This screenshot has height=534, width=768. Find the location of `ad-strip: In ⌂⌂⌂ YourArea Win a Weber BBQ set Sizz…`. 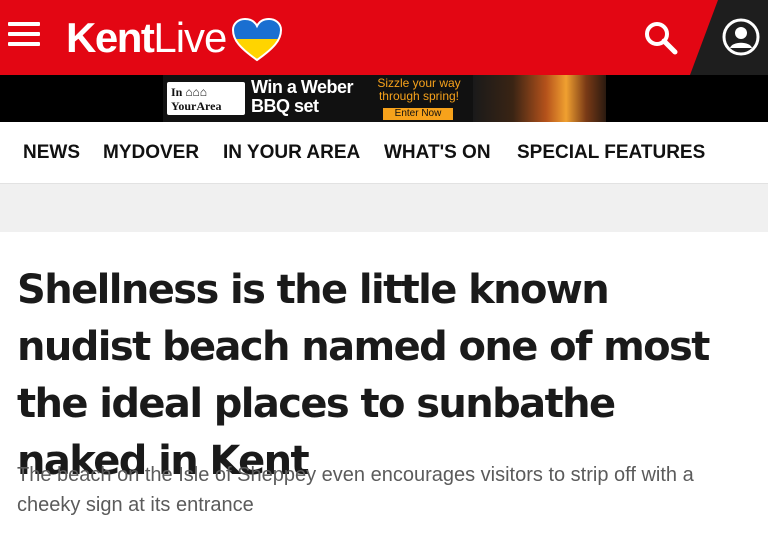

ad-strip: In ⌂⌂⌂ YourArea Win a Weber BBQ set Sizz… is located at coordinates (384, 98).